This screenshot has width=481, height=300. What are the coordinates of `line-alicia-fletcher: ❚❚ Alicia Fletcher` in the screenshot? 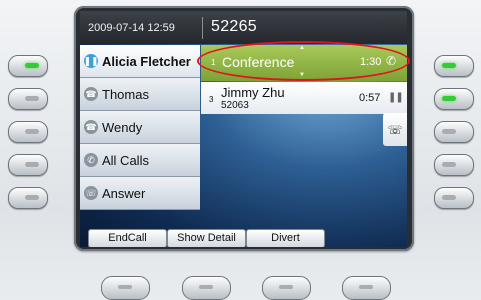 It's located at (140, 61).